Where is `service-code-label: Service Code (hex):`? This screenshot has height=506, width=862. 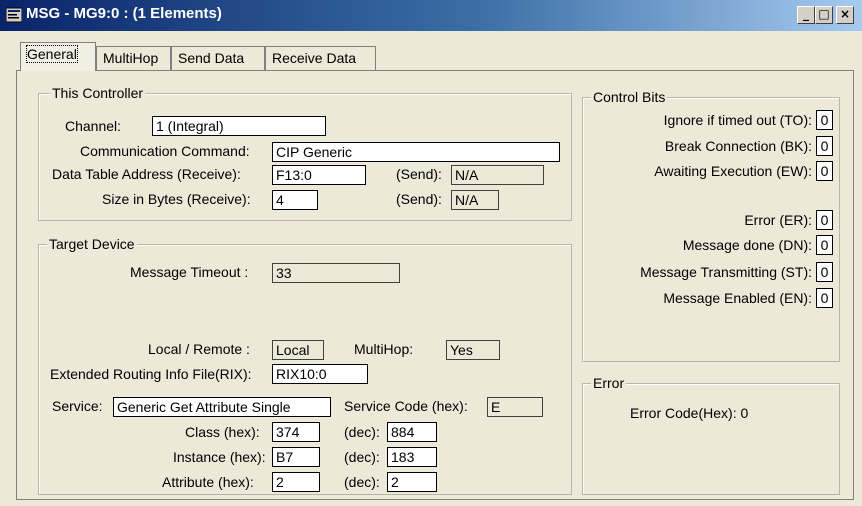 service-code-label: Service Code (hex): is located at coordinates (406, 406).